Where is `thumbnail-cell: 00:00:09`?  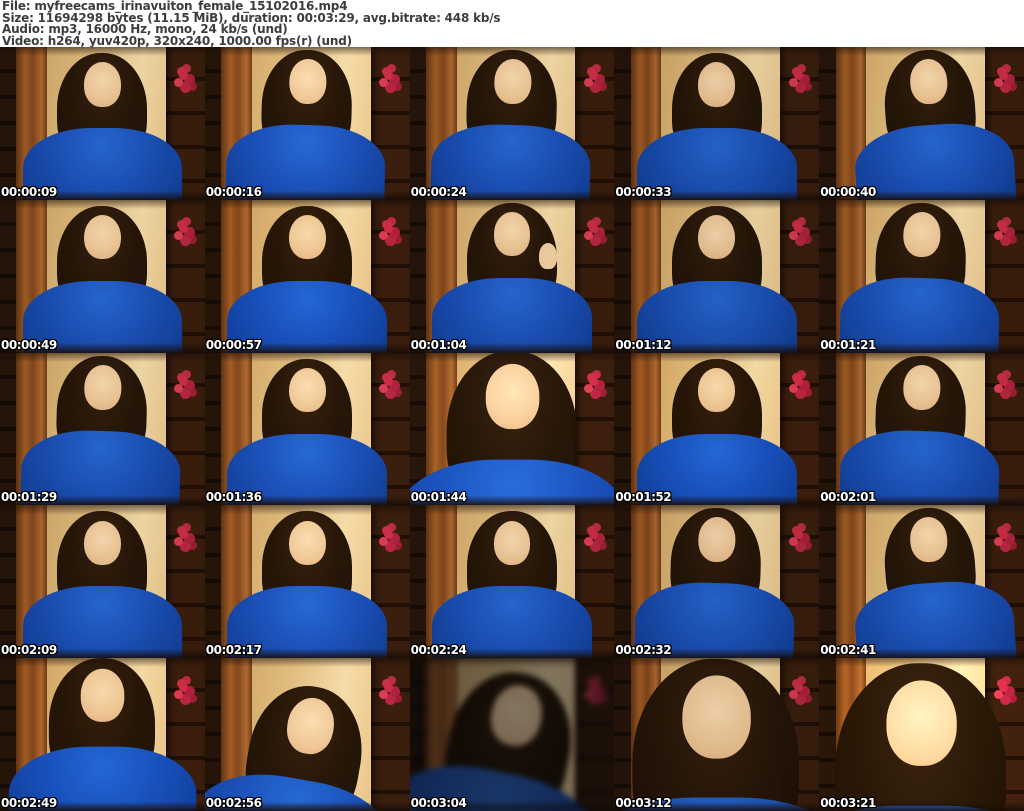 thumbnail-cell: 00:00:09 is located at coordinates (102, 123).